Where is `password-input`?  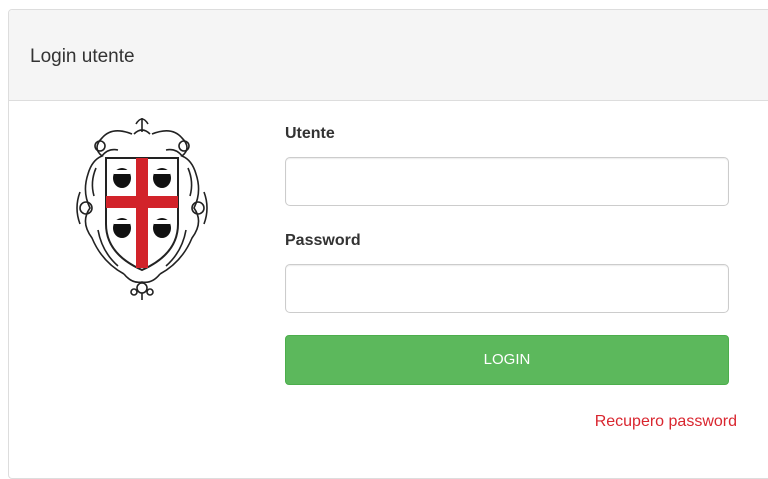 password-input is located at coordinates (507, 288).